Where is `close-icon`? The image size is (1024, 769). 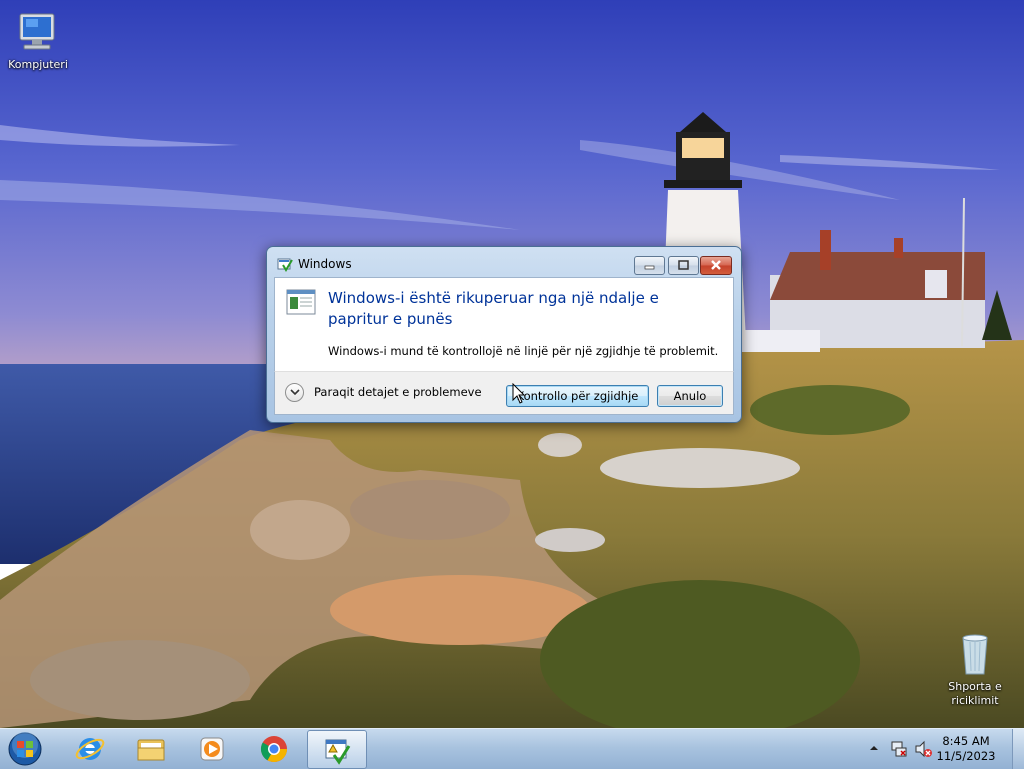 close-icon is located at coordinates (716, 265).